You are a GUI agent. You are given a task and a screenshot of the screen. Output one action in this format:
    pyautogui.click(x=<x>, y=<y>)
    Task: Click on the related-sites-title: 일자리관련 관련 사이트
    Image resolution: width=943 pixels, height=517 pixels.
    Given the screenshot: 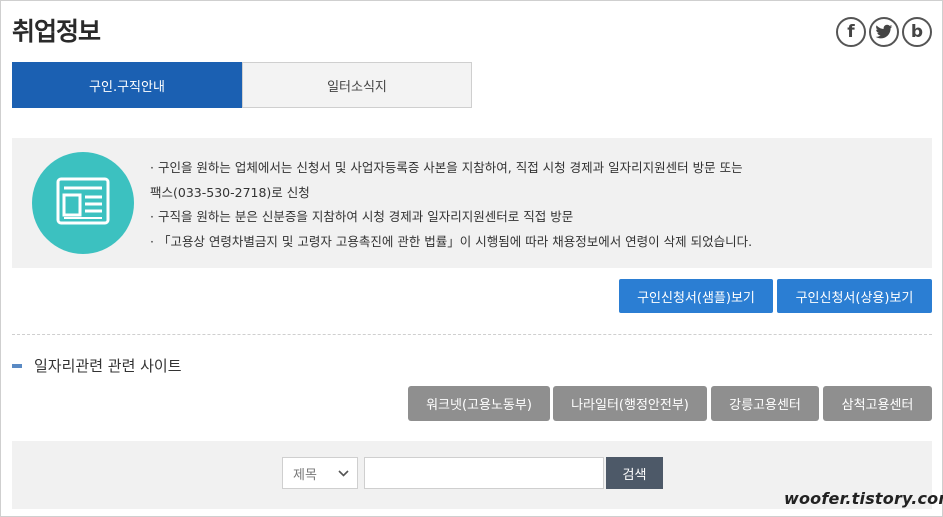 What is the action you would take?
    pyautogui.click(x=108, y=366)
    